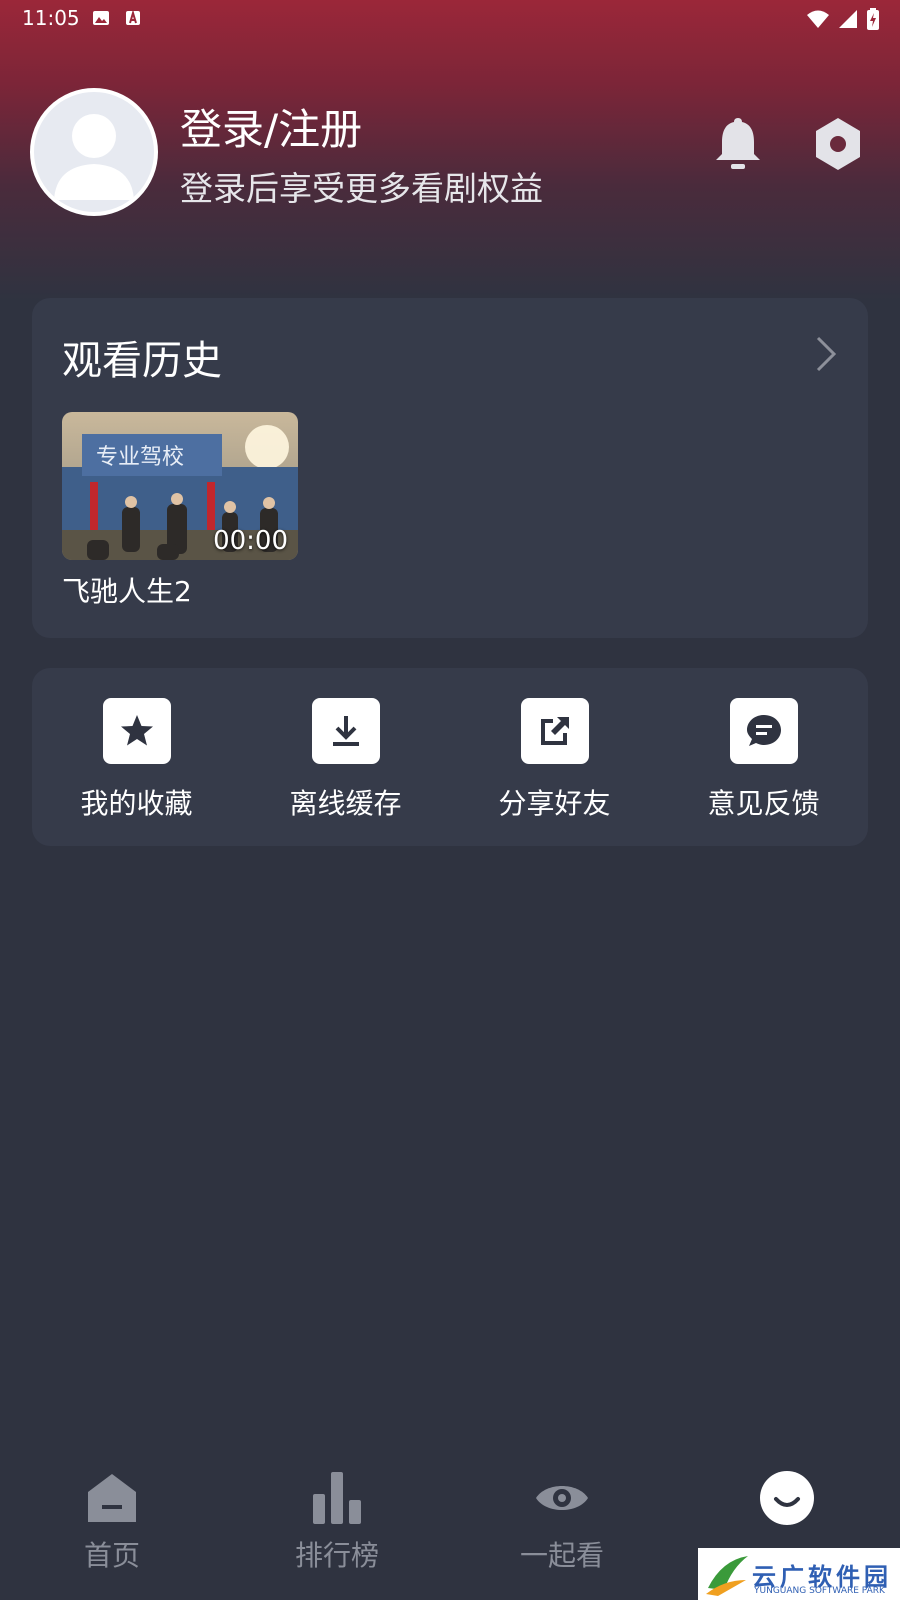  What do you see at coordinates (345, 731) in the screenshot?
I see `download-icon` at bounding box center [345, 731].